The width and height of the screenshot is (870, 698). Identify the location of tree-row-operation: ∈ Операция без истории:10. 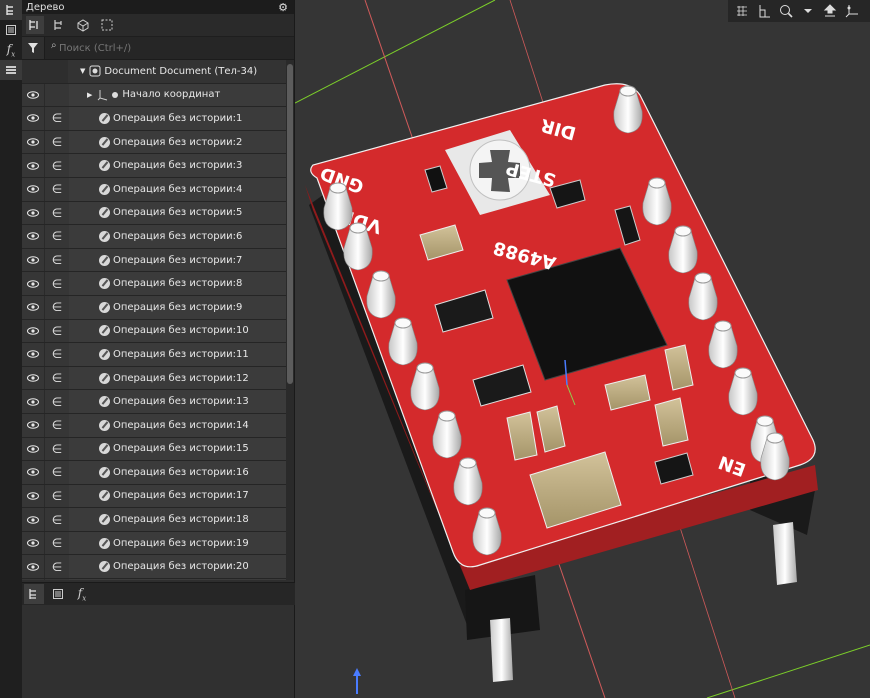
(154, 331).